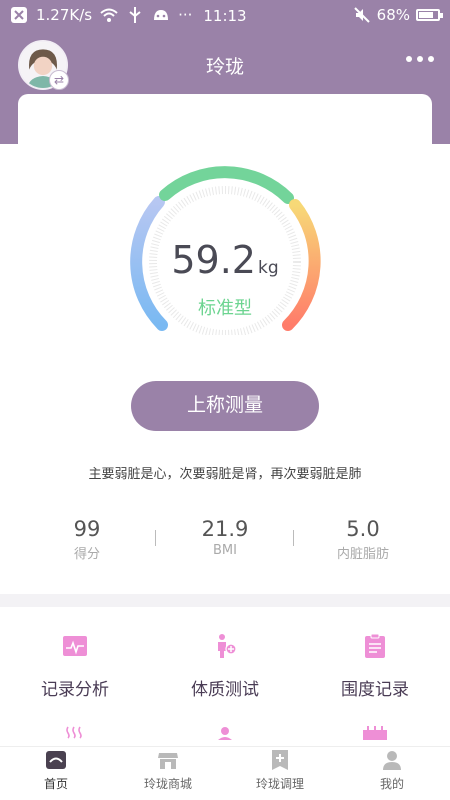  Describe the element at coordinates (420, 59) in the screenshot. I see `more-dots-icon` at that location.